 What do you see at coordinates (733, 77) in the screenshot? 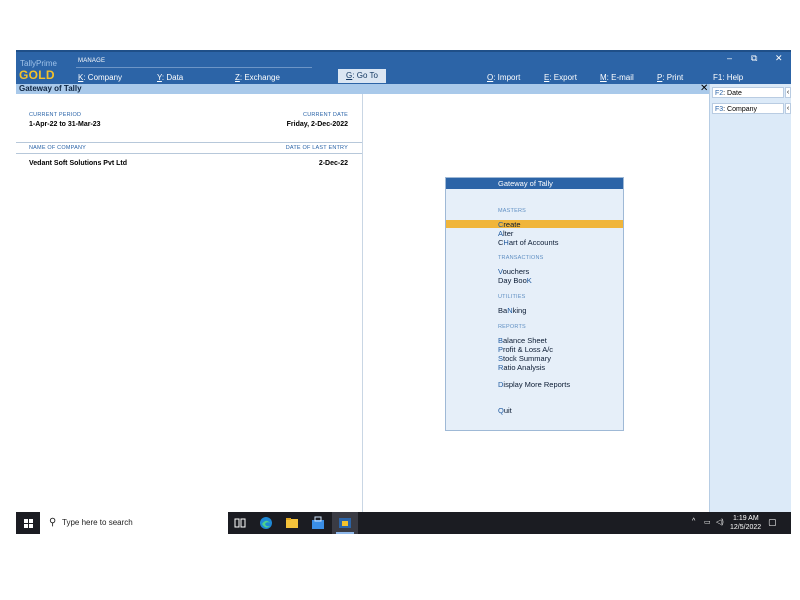
I see `menu-label: : Help` at bounding box center [733, 77].